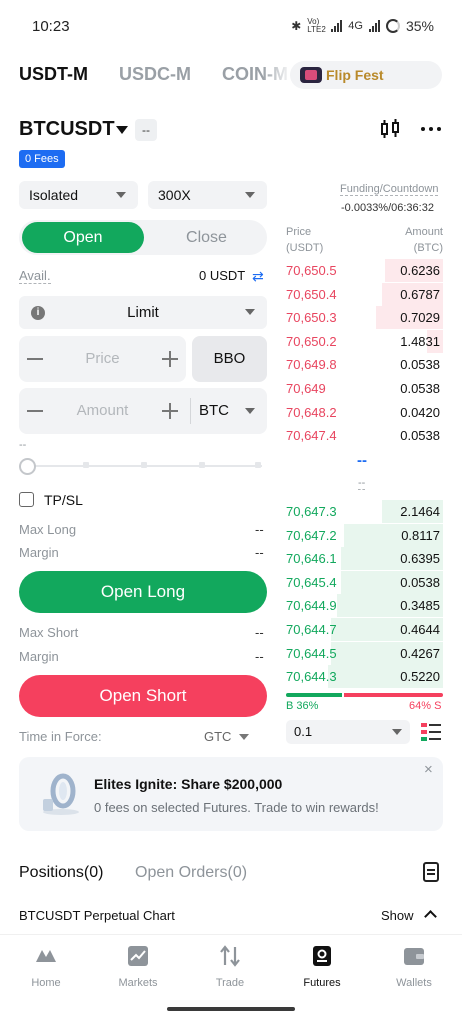 The height and width of the screenshot is (1024, 462). I want to click on bid-price: 70,644.7, so click(311, 629).